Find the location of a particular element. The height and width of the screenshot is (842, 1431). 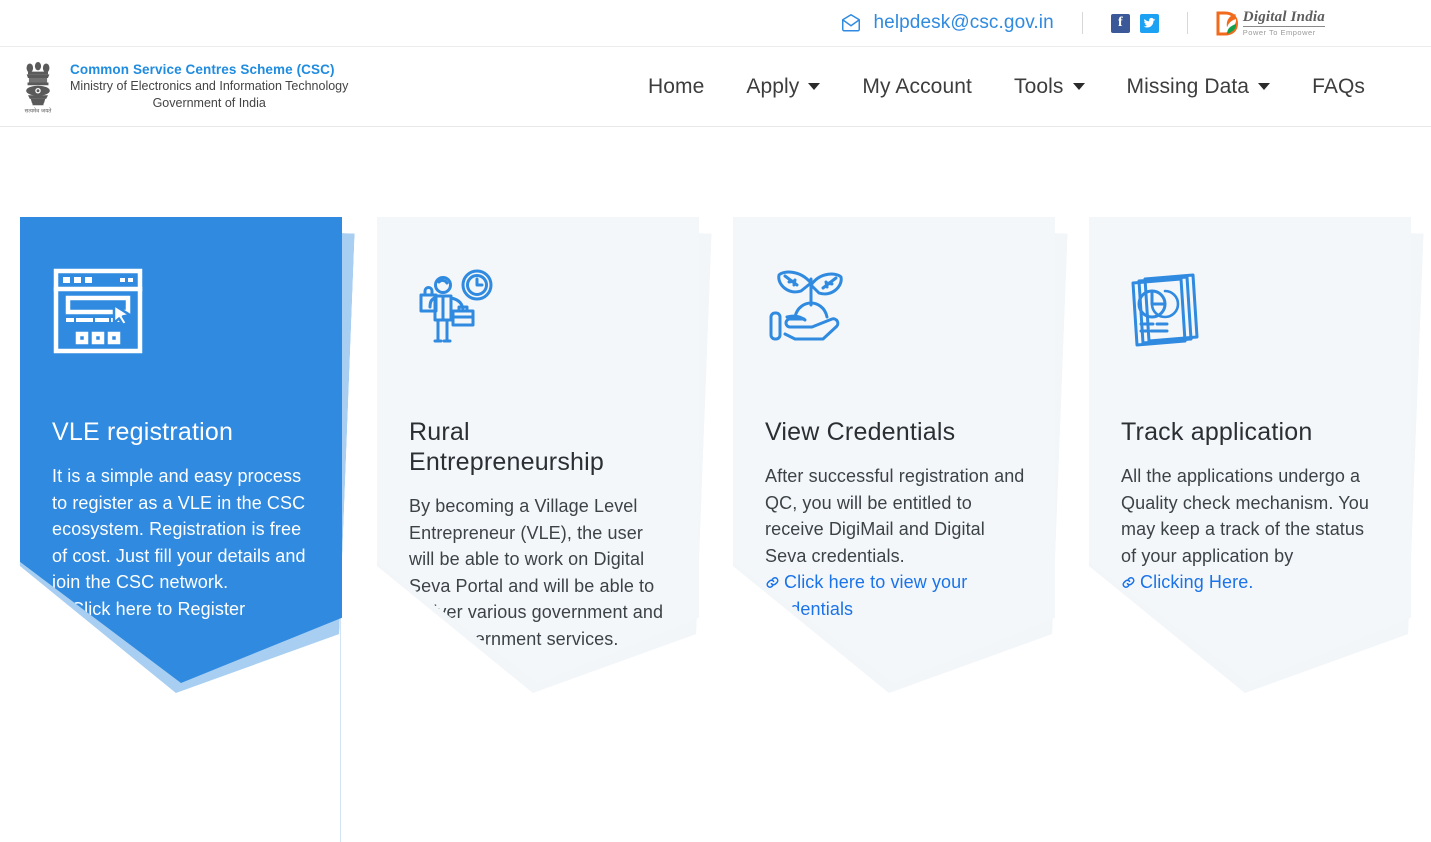

nav-item-missing-data: Missing Data is located at coordinates (1199, 87).